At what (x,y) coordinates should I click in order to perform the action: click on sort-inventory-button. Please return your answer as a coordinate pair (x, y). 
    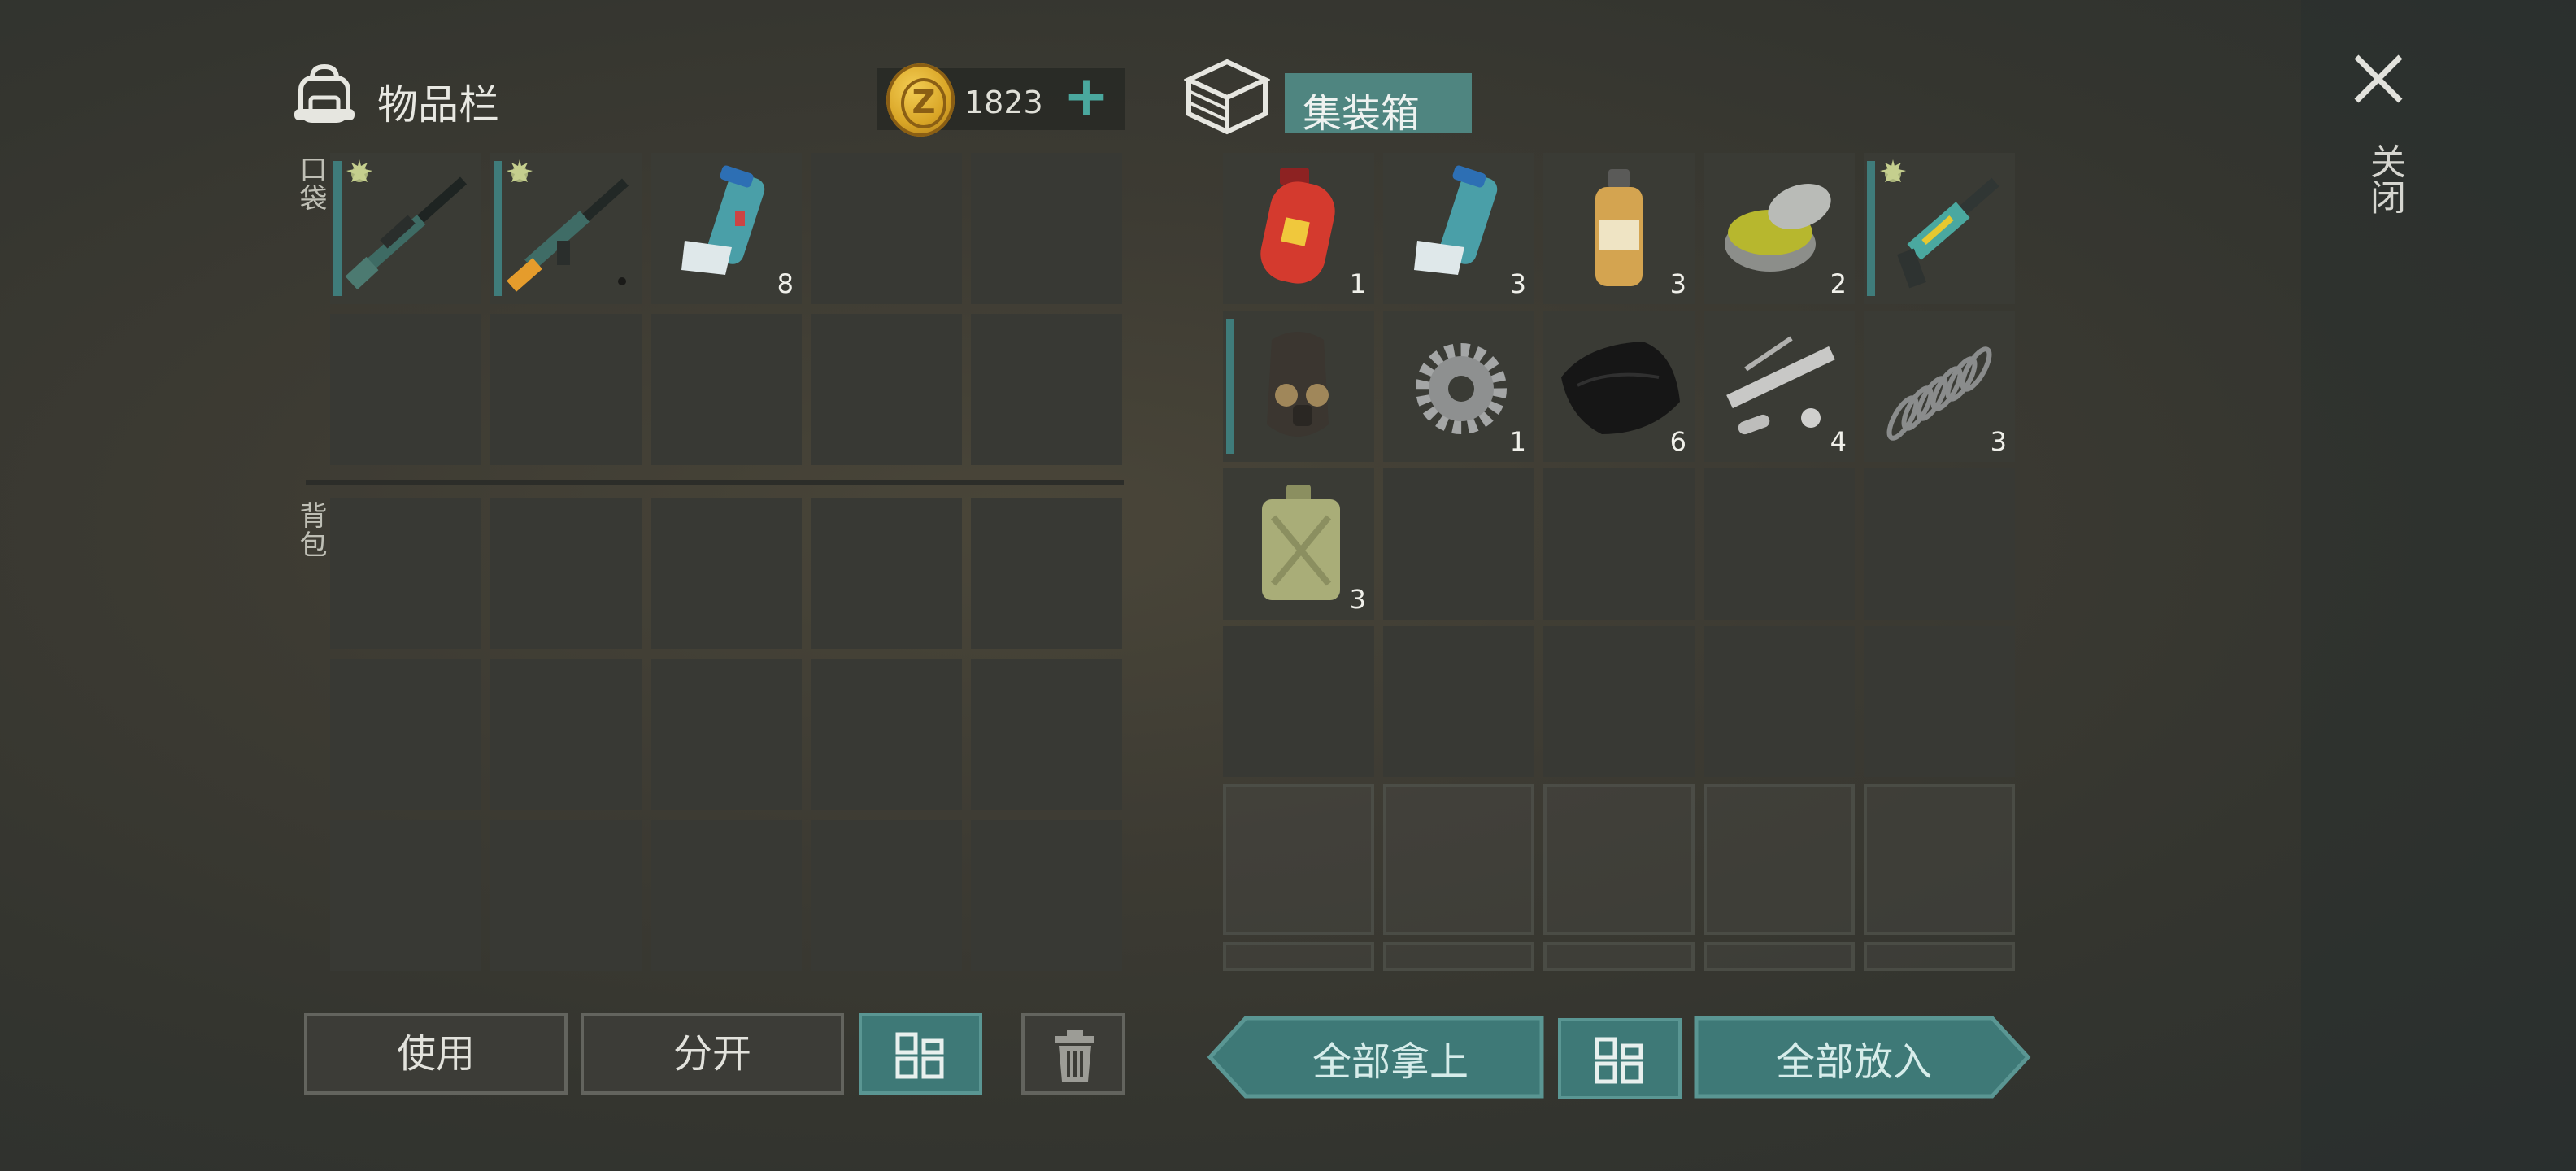
    Looking at the image, I should click on (921, 1054).